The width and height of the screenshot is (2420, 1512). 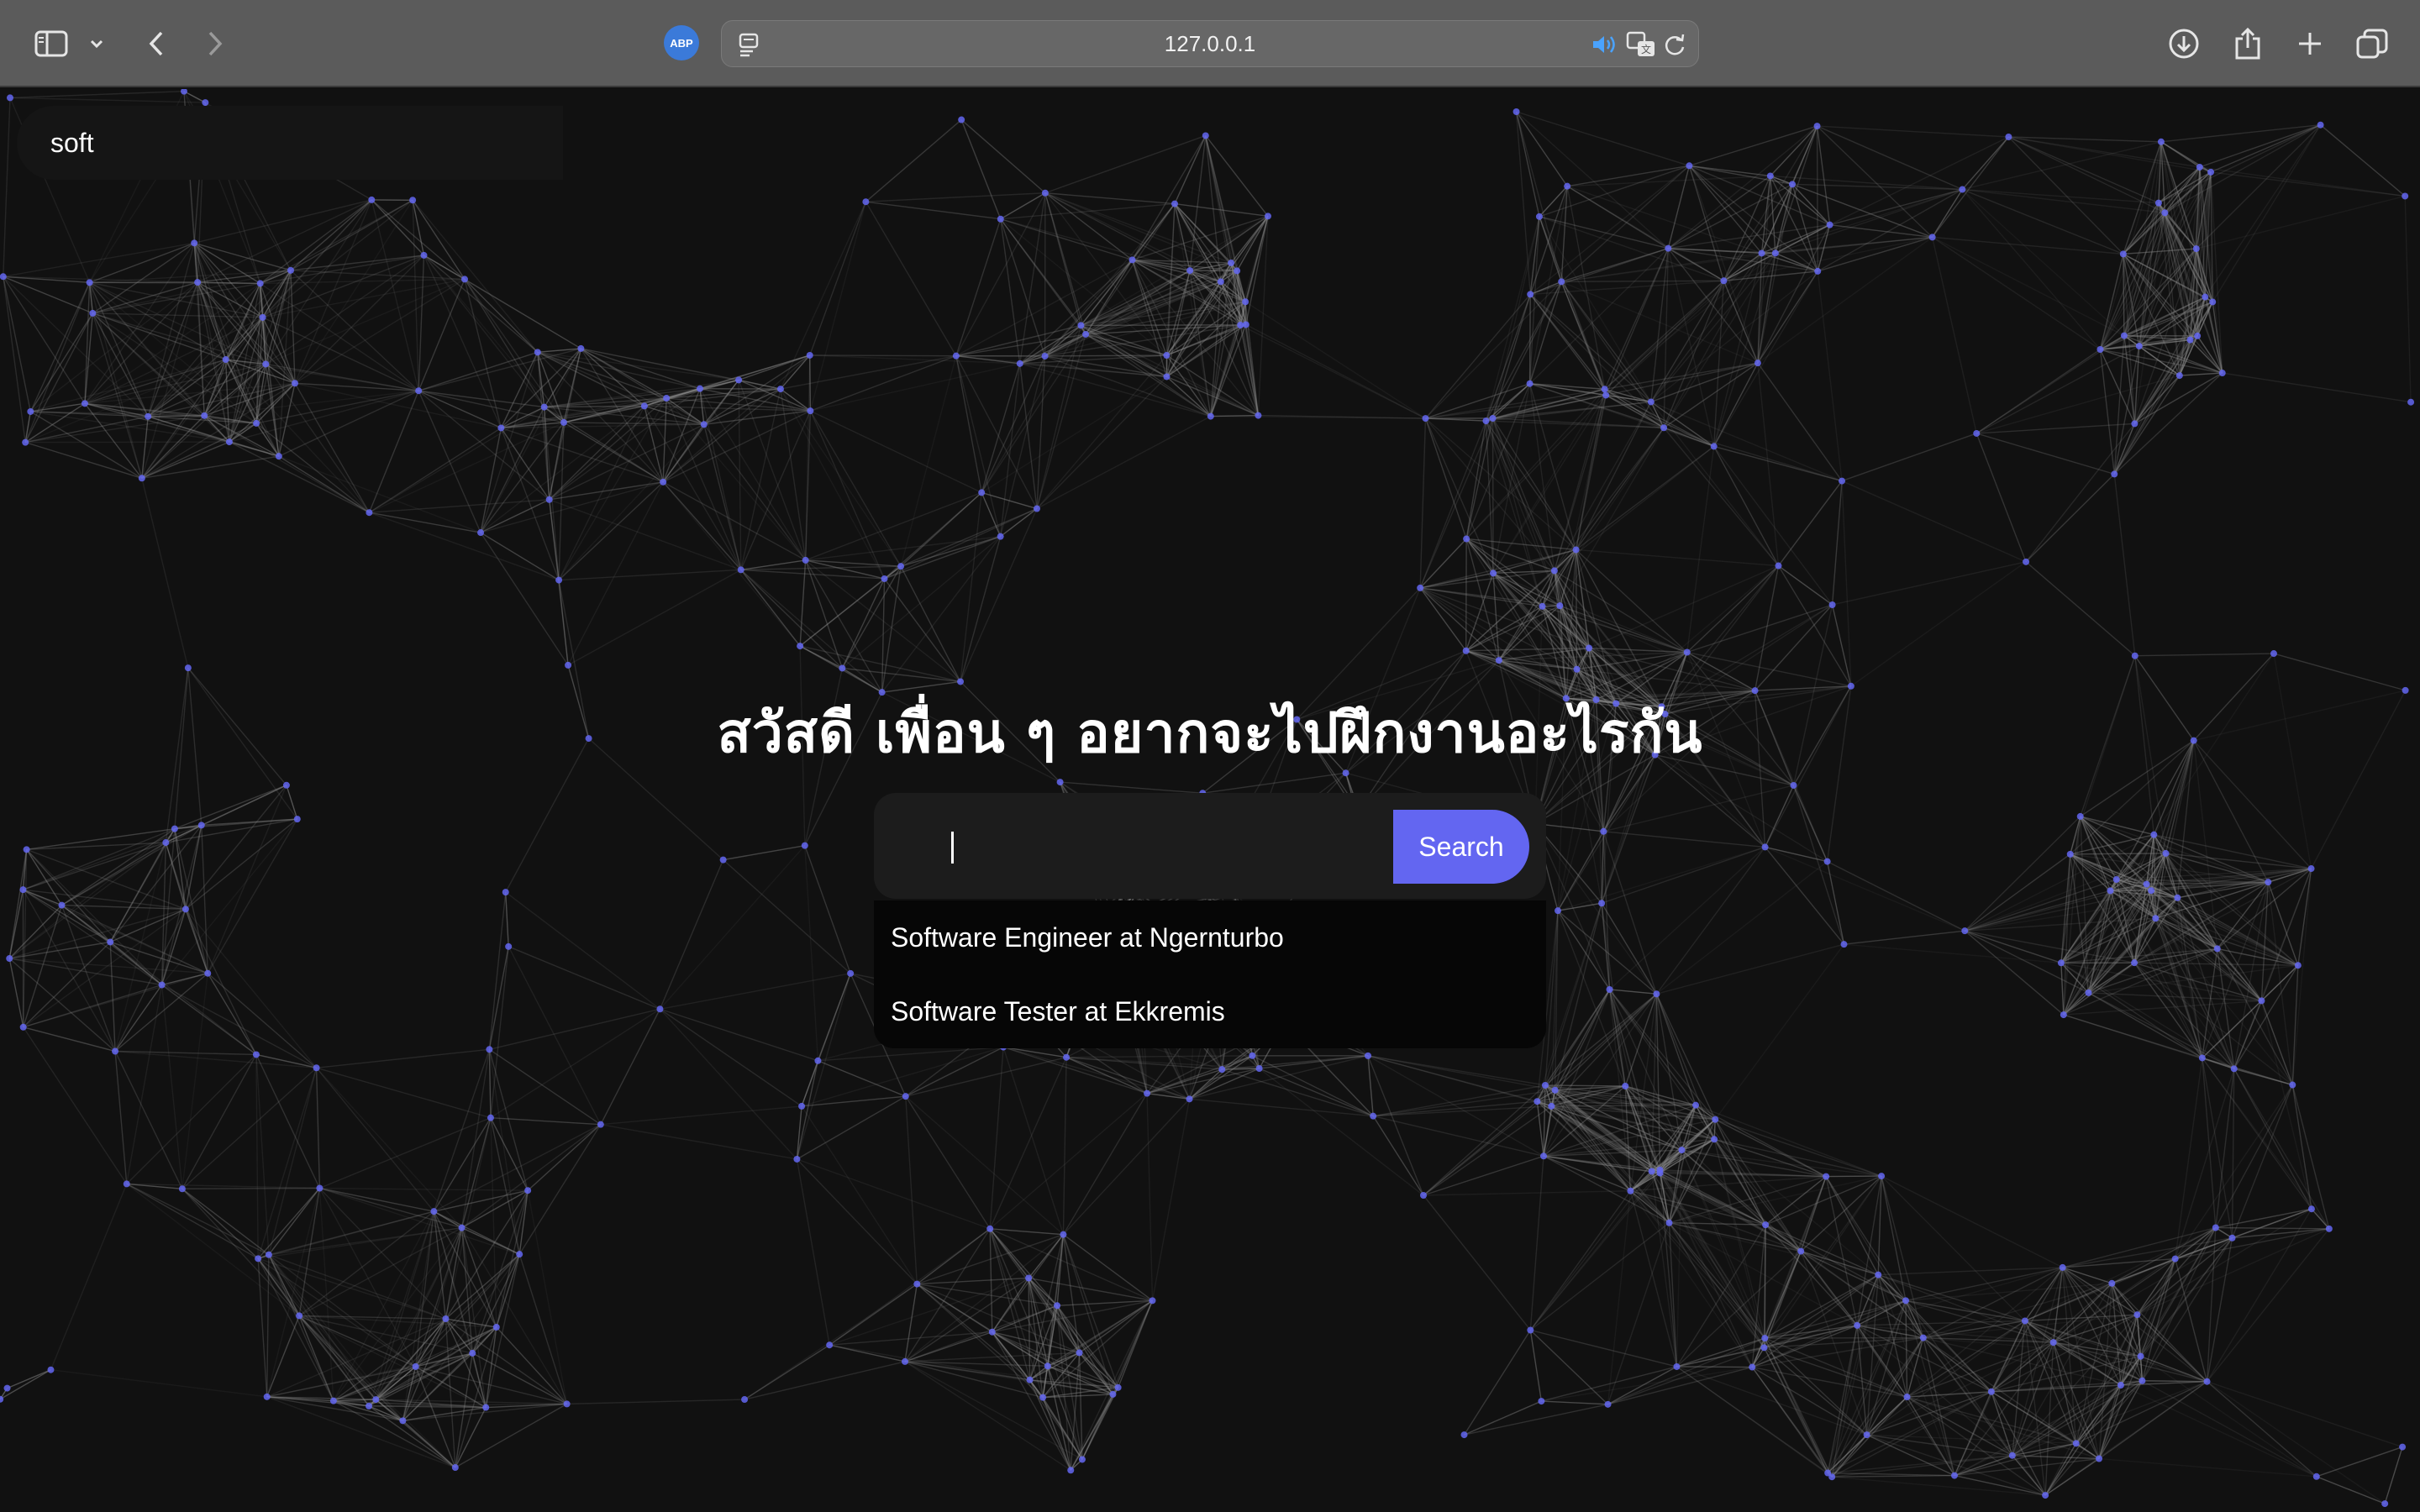 What do you see at coordinates (1604, 44) in the screenshot?
I see `audio-icon` at bounding box center [1604, 44].